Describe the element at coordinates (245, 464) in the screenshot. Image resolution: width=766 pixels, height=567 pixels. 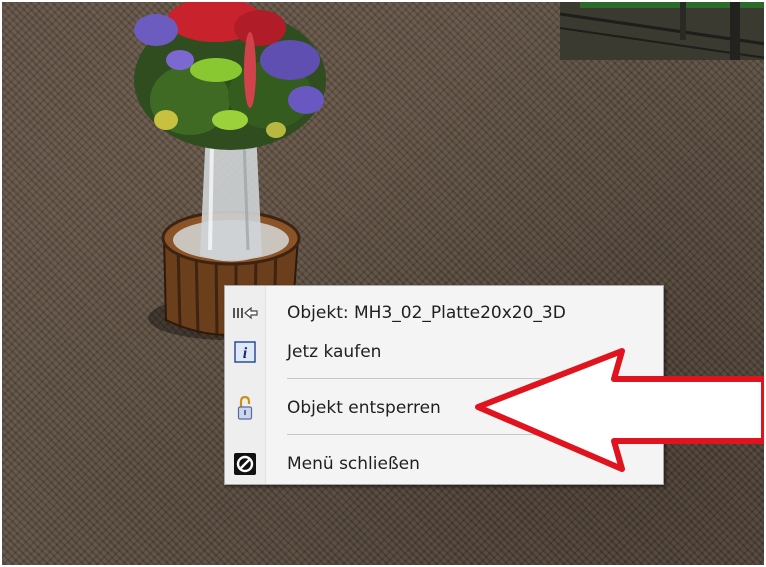
I see `no-symbol-icon` at that location.